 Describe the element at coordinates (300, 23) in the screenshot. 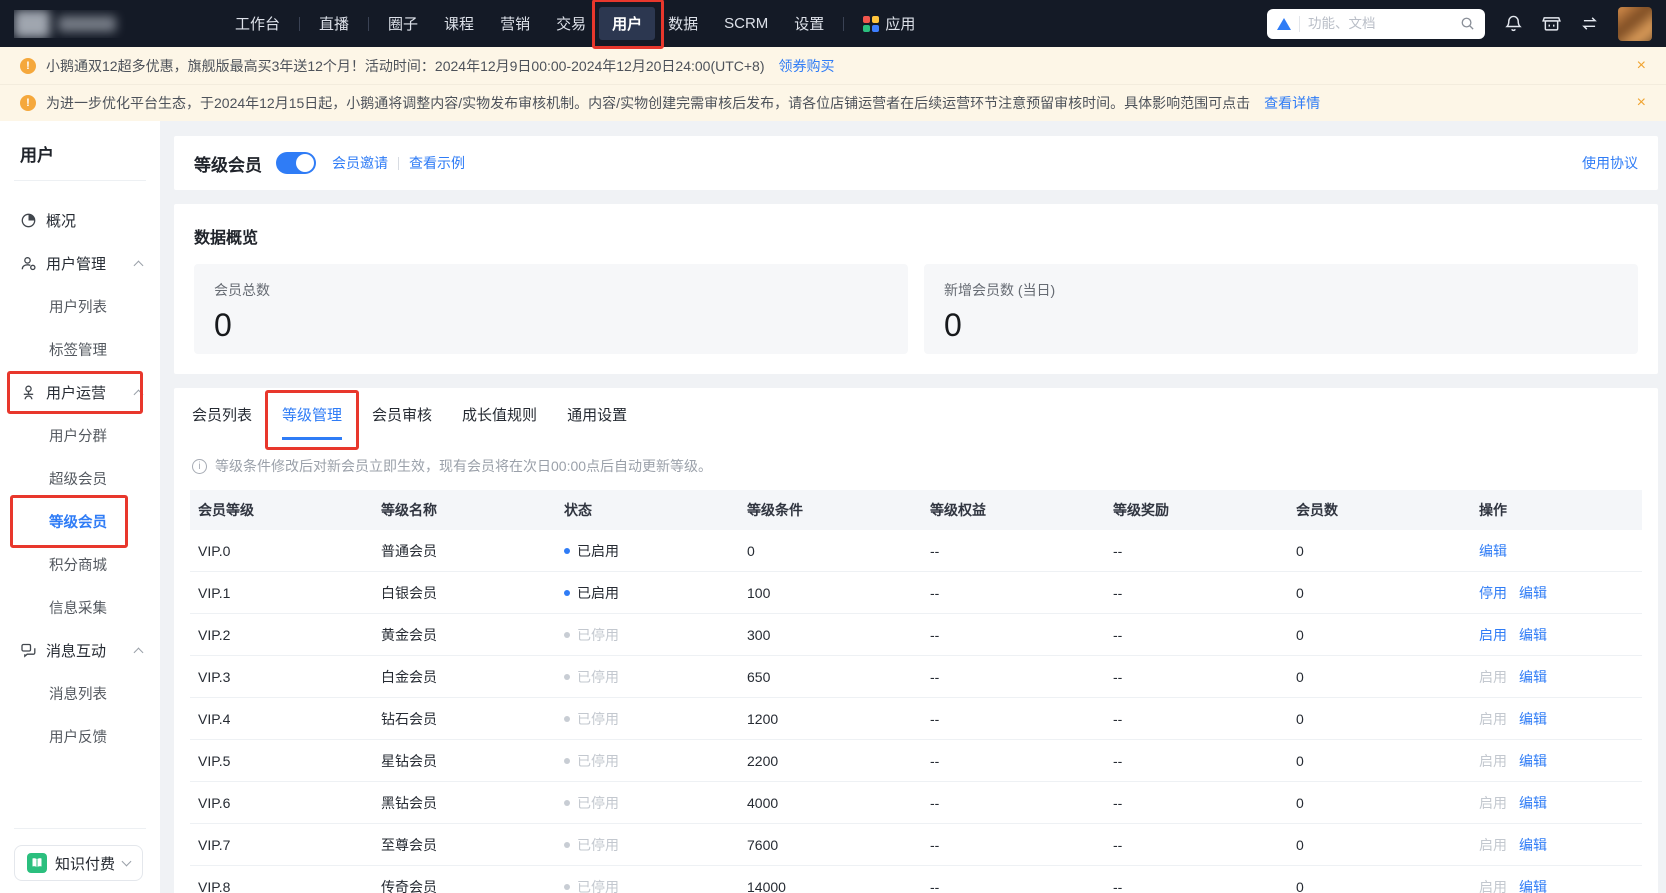

I see `nav-separator` at that location.